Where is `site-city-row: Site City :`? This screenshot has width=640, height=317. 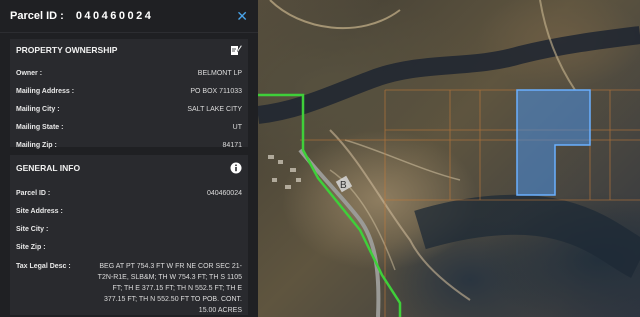
site-city-row: Site City : is located at coordinates (129, 230).